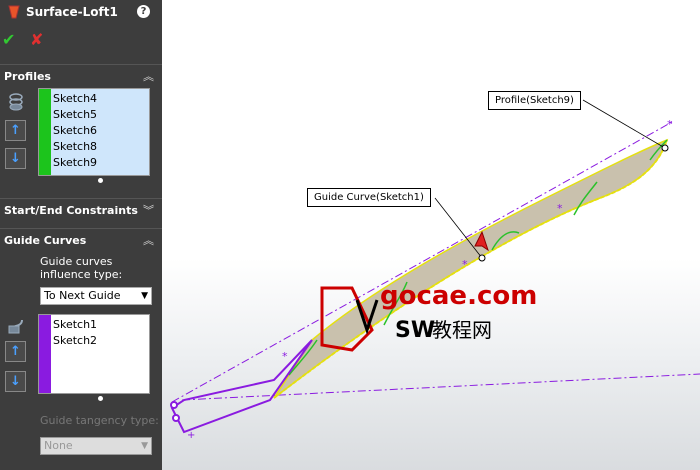 The height and width of the screenshot is (470, 700). Describe the element at coordinates (100, 163) in the screenshot. I see `profile-item-sketch9: Sketch9` at that location.